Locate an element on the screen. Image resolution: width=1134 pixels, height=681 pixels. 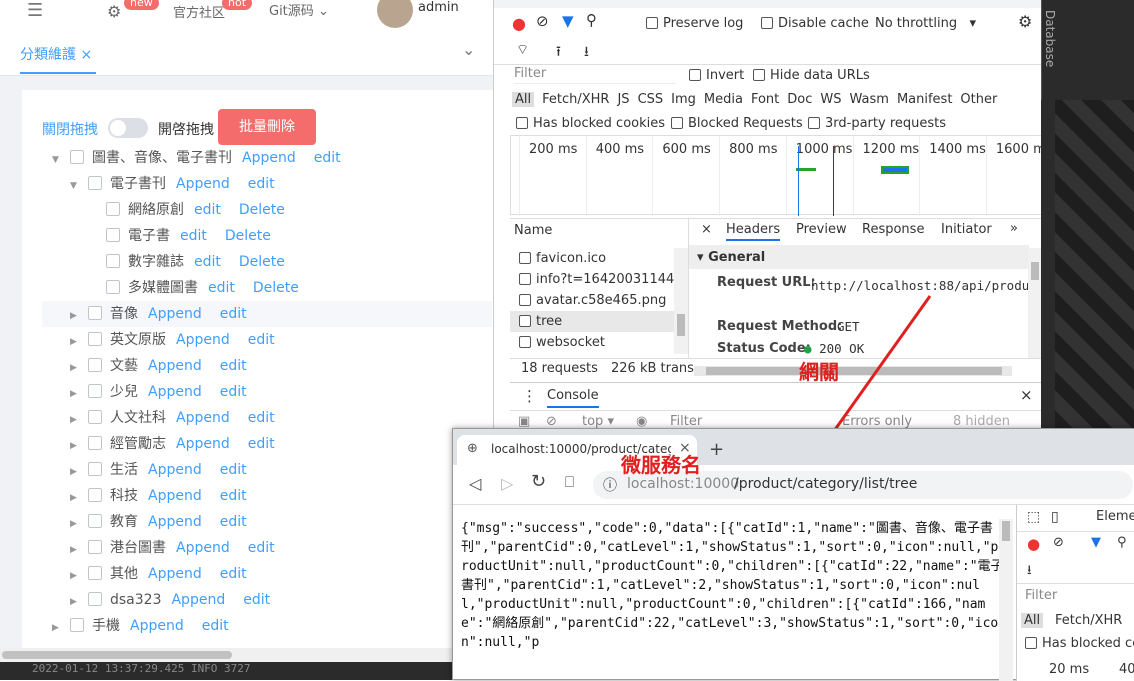
request-list-scrollbar is located at coordinates (681, 301).